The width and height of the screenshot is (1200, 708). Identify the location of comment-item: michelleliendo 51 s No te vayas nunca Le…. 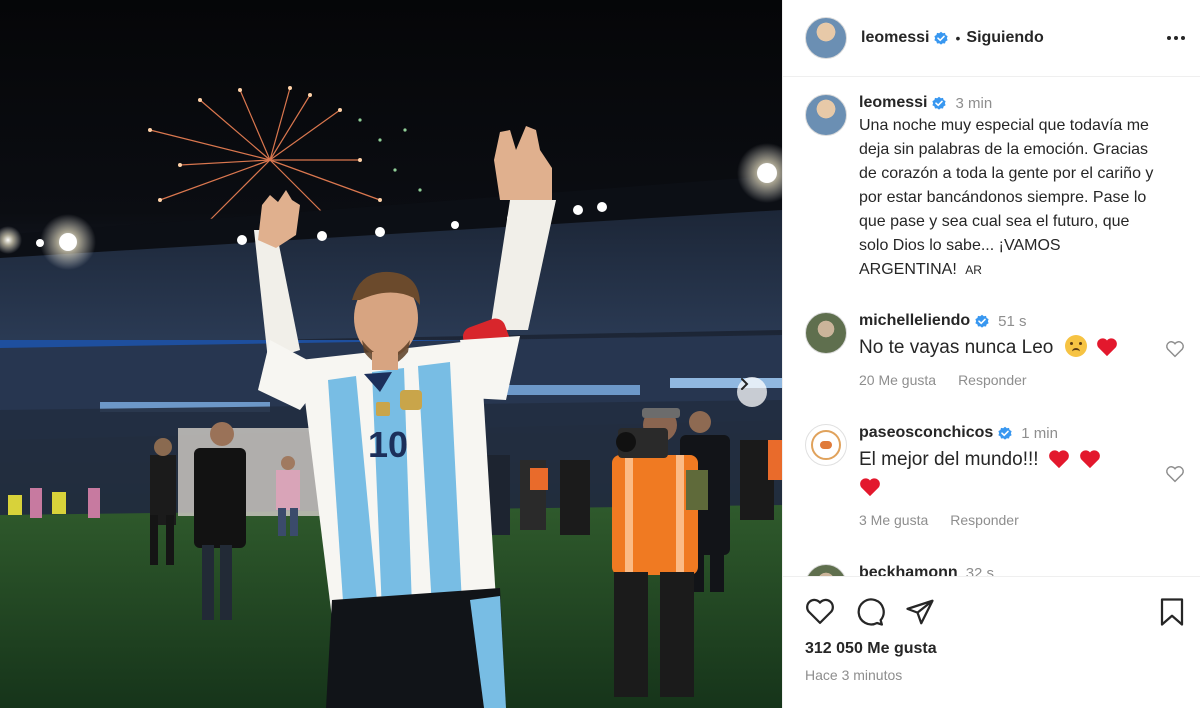
(995, 350).